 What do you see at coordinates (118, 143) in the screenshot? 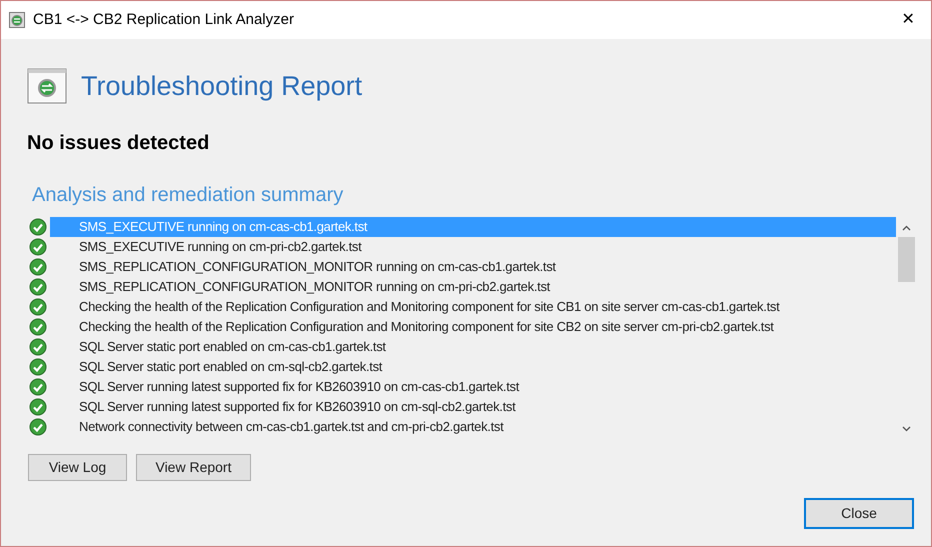
I see `result-text: No issues detected` at bounding box center [118, 143].